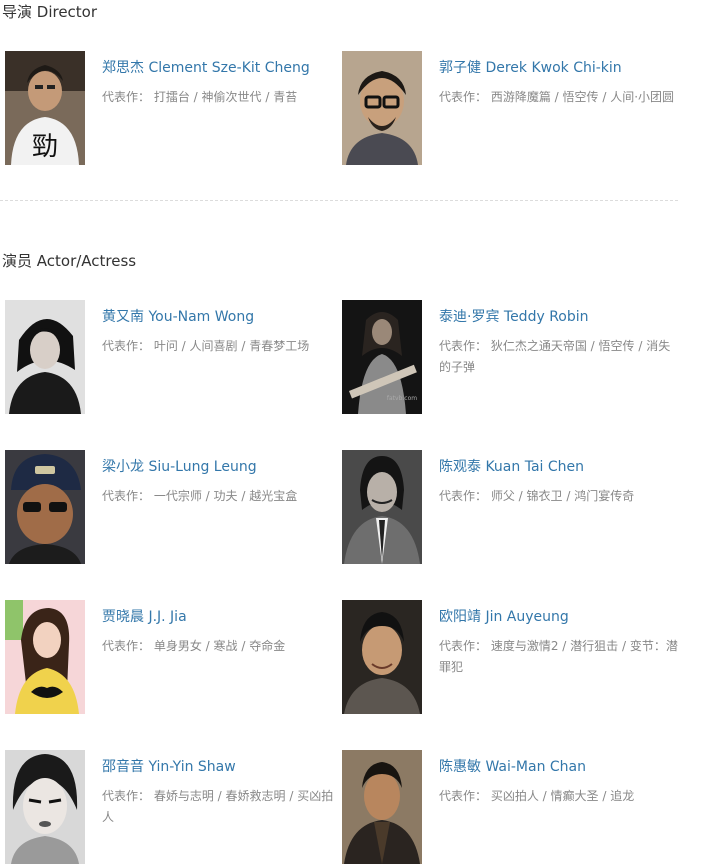 The image size is (701, 866). Describe the element at coordinates (510, 508) in the screenshot. I see `actor-card: 陈观泰 Kuan Tai Chen 代表作： 师父 / 锦衣卫 / 鸿门宴传奇` at that location.